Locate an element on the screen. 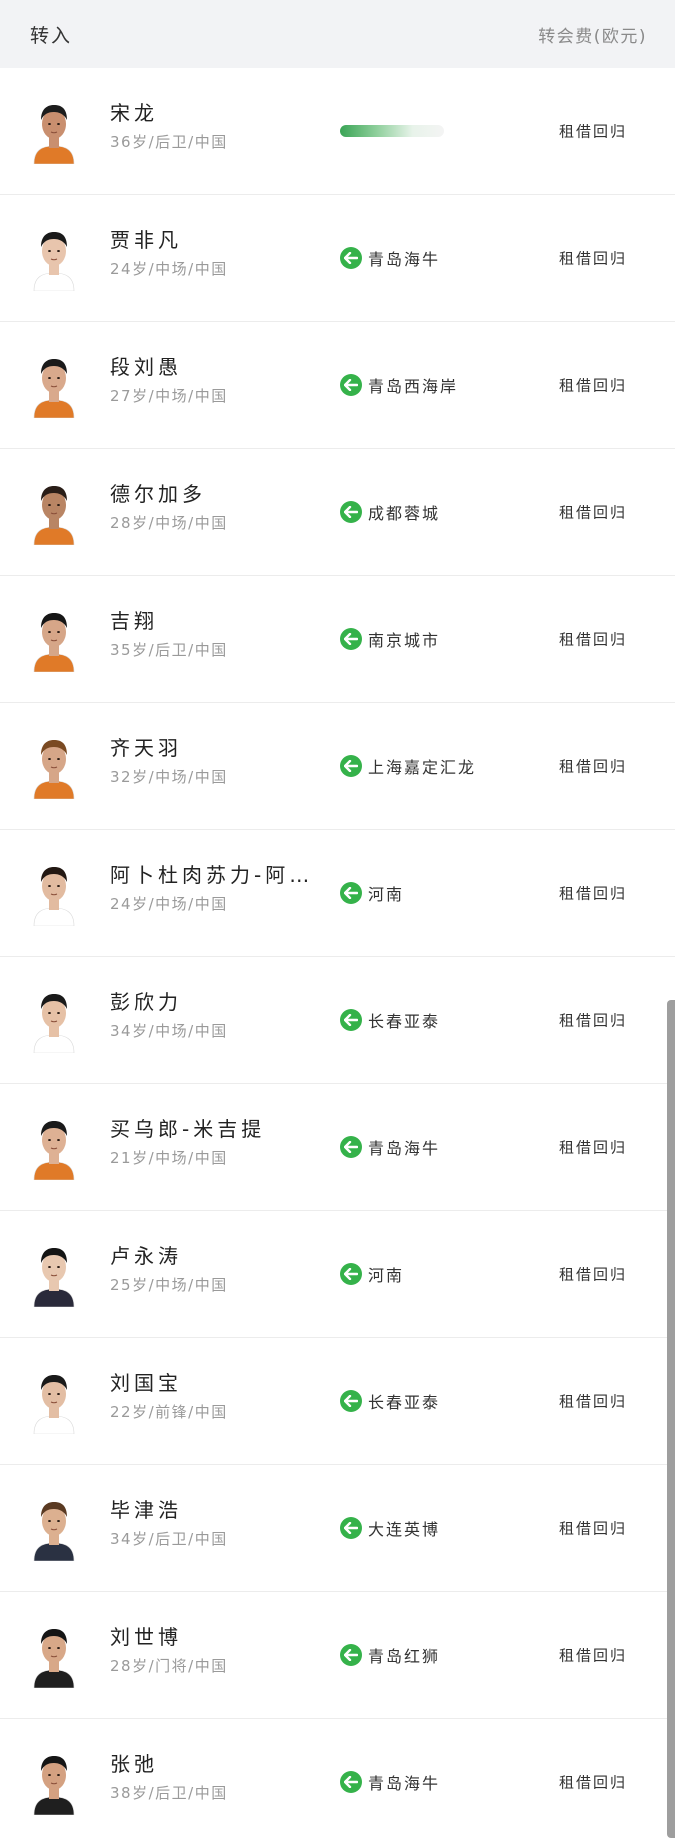  player-info: 阿卜杜肉苏力-阿… 24岁/中场/中国 is located at coordinates (220, 888).